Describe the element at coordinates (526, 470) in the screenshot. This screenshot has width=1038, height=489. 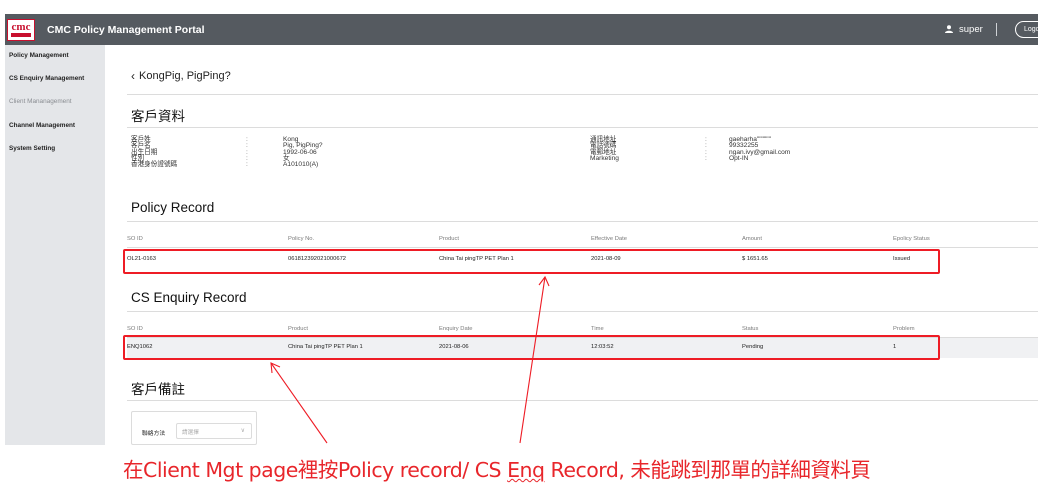
I see `annotation-text-underlined: Enq` at that location.